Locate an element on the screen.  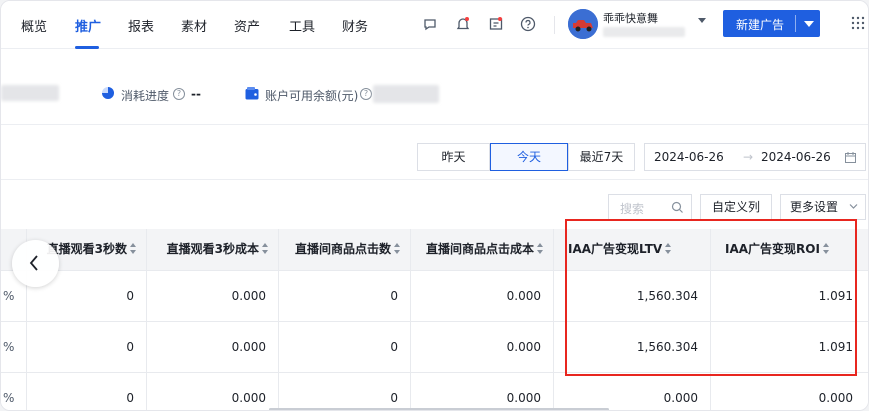
car-avatar-icon is located at coordinates (583, 24).